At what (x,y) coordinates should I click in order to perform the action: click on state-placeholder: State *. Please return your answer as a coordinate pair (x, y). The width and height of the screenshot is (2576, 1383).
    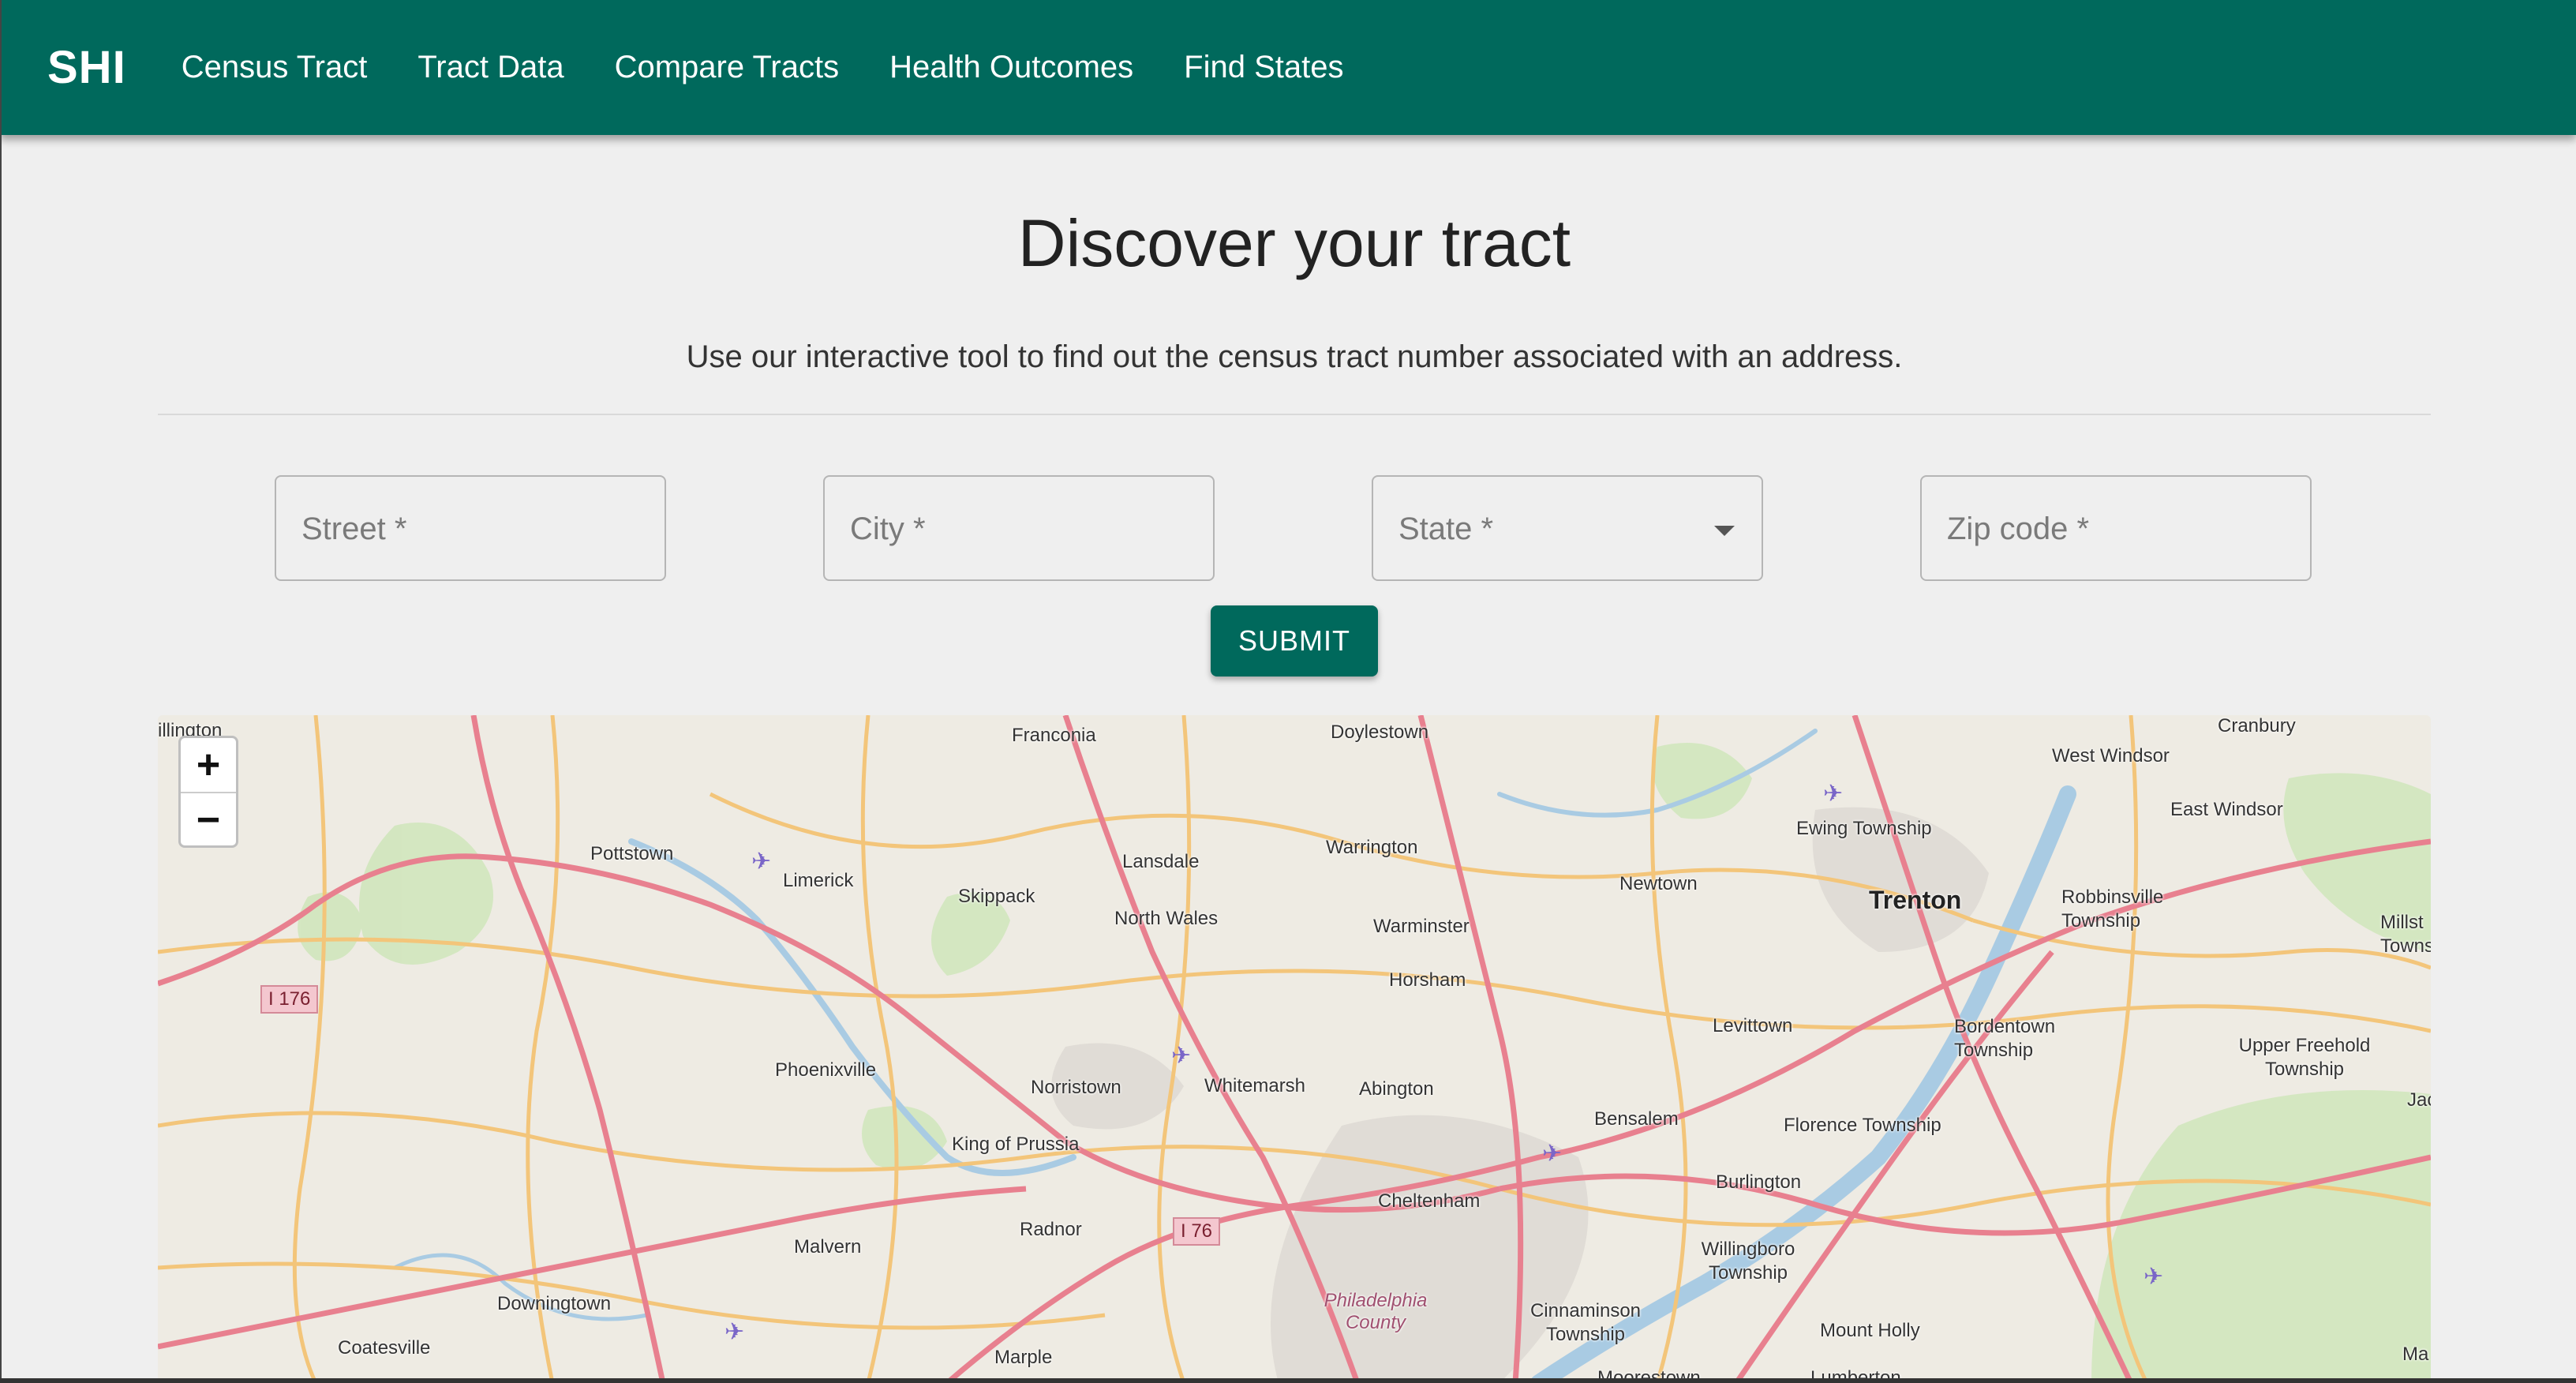
    Looking at the image, I should click on (1446, 529).